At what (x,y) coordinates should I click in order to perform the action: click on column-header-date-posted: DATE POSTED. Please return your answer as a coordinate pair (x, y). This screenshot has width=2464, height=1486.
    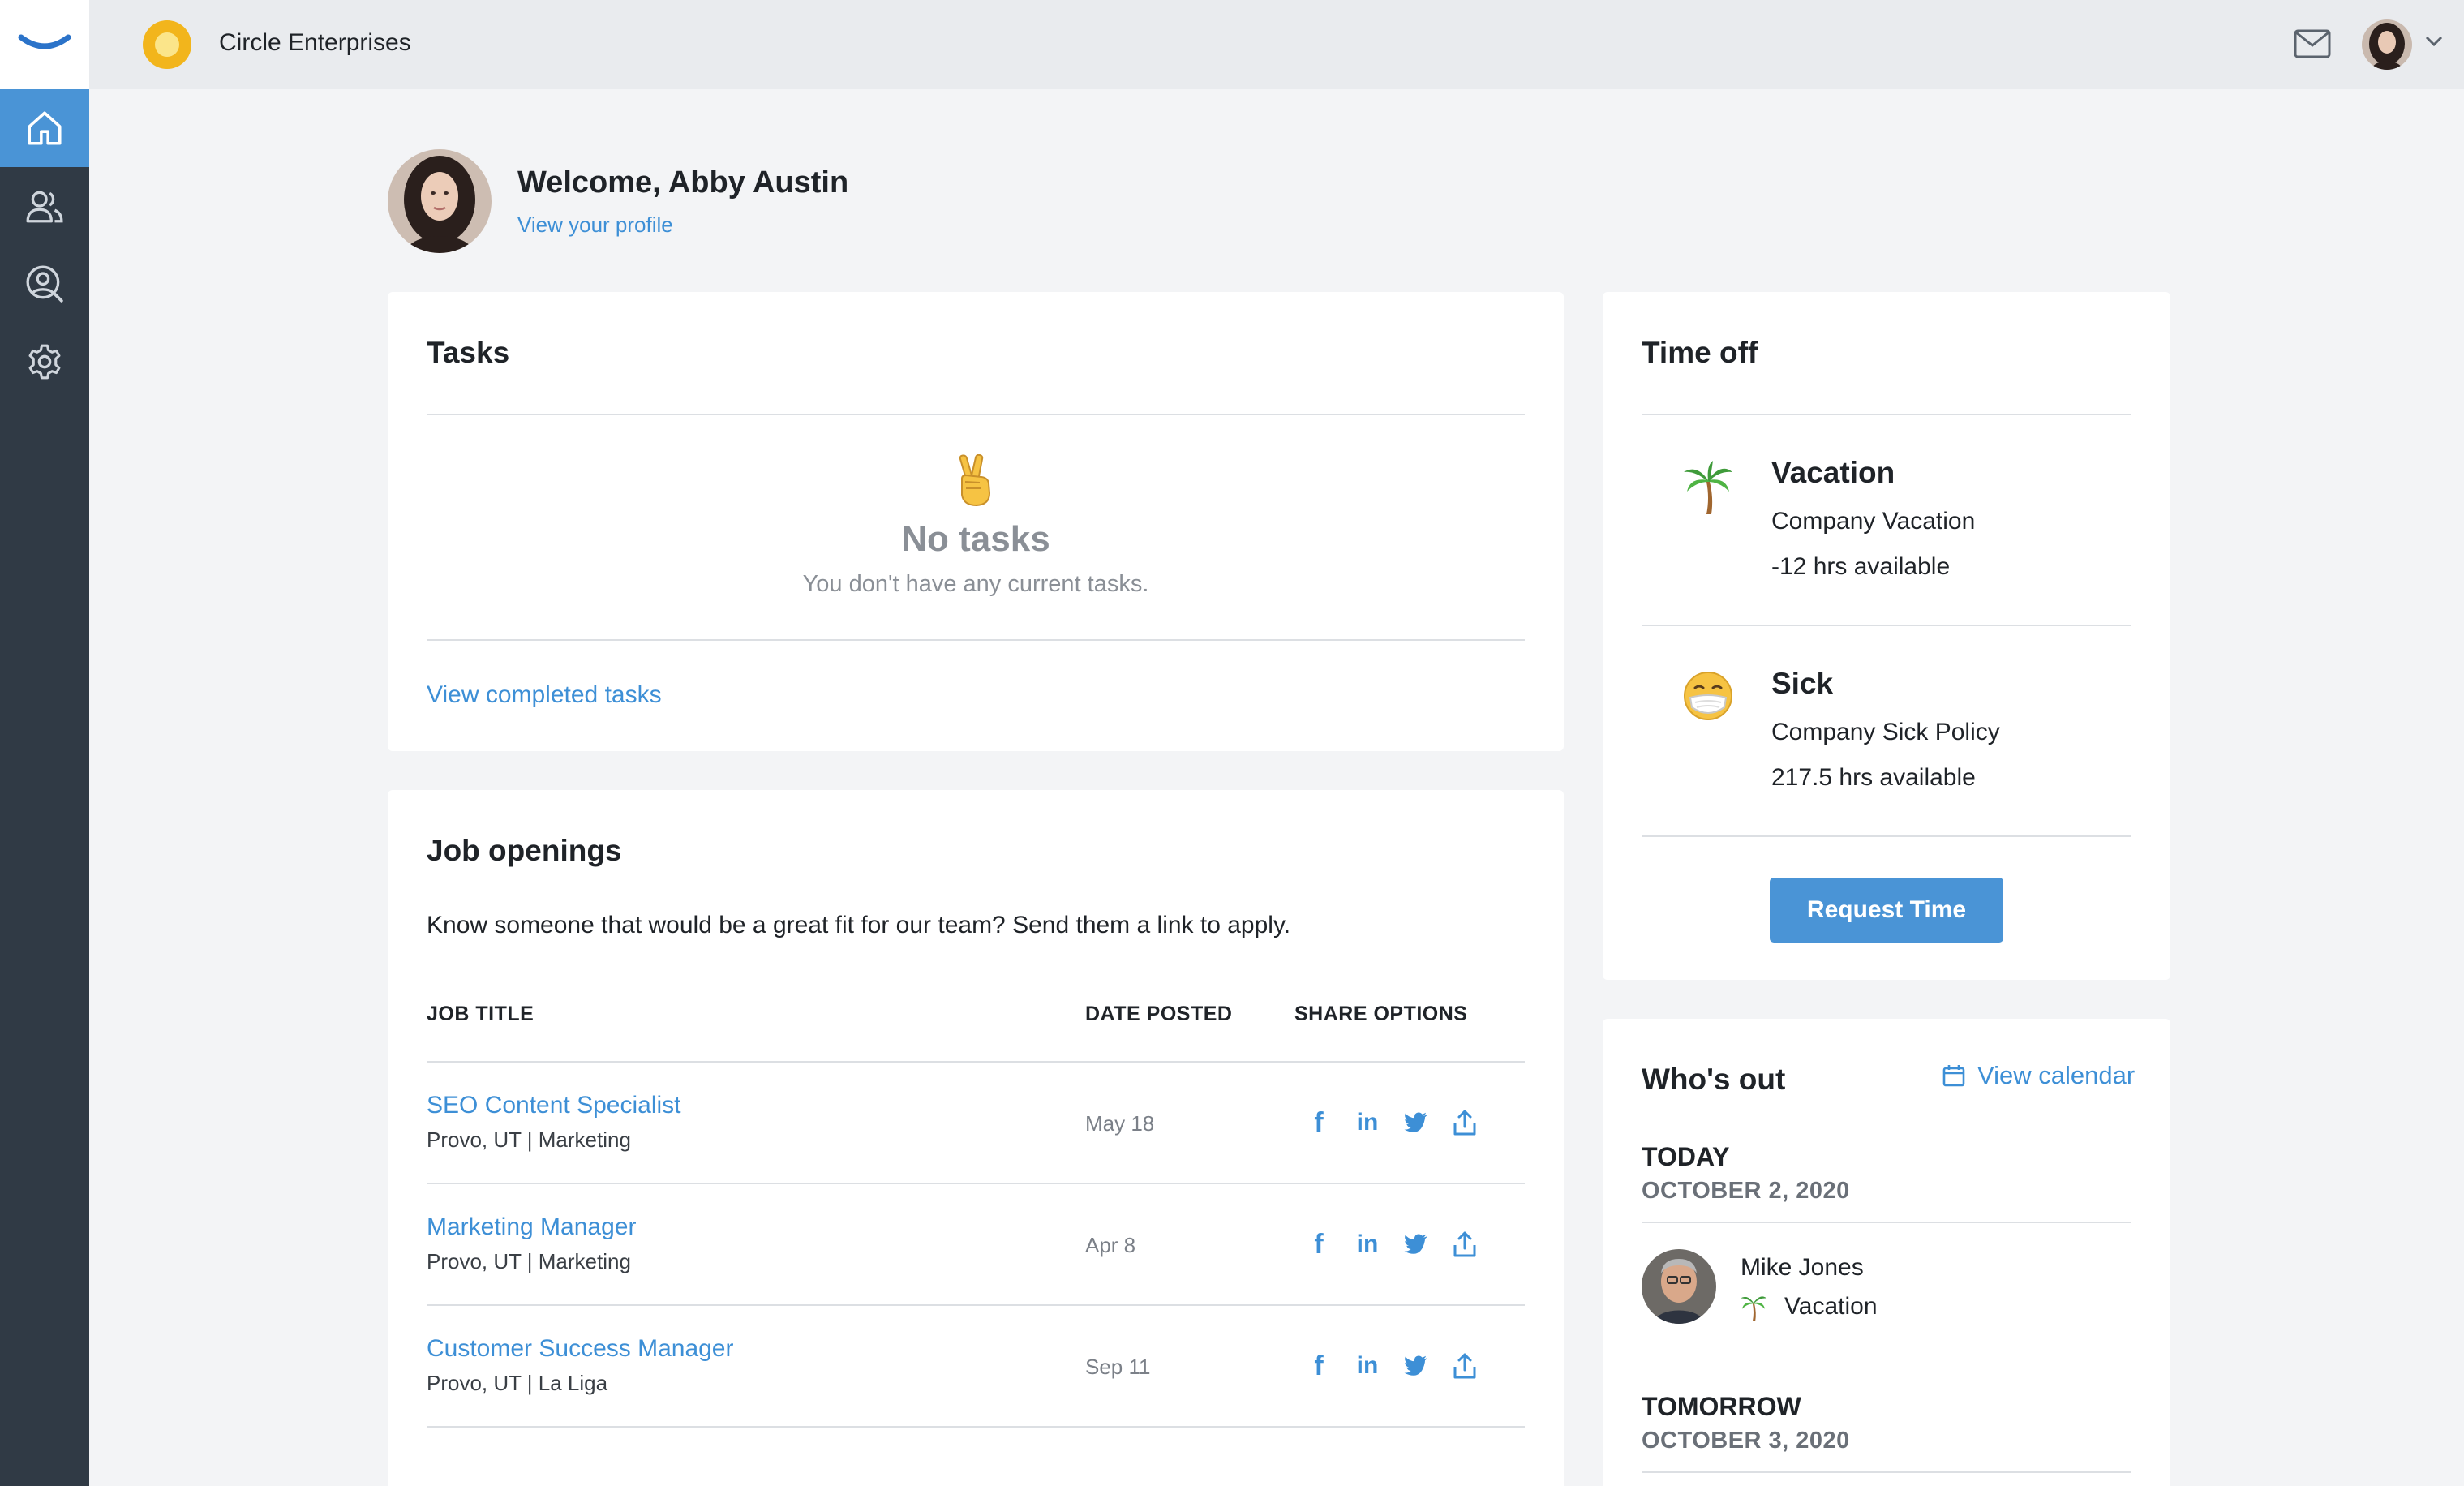
    Looking at the image, I should click on (1159, 1014).